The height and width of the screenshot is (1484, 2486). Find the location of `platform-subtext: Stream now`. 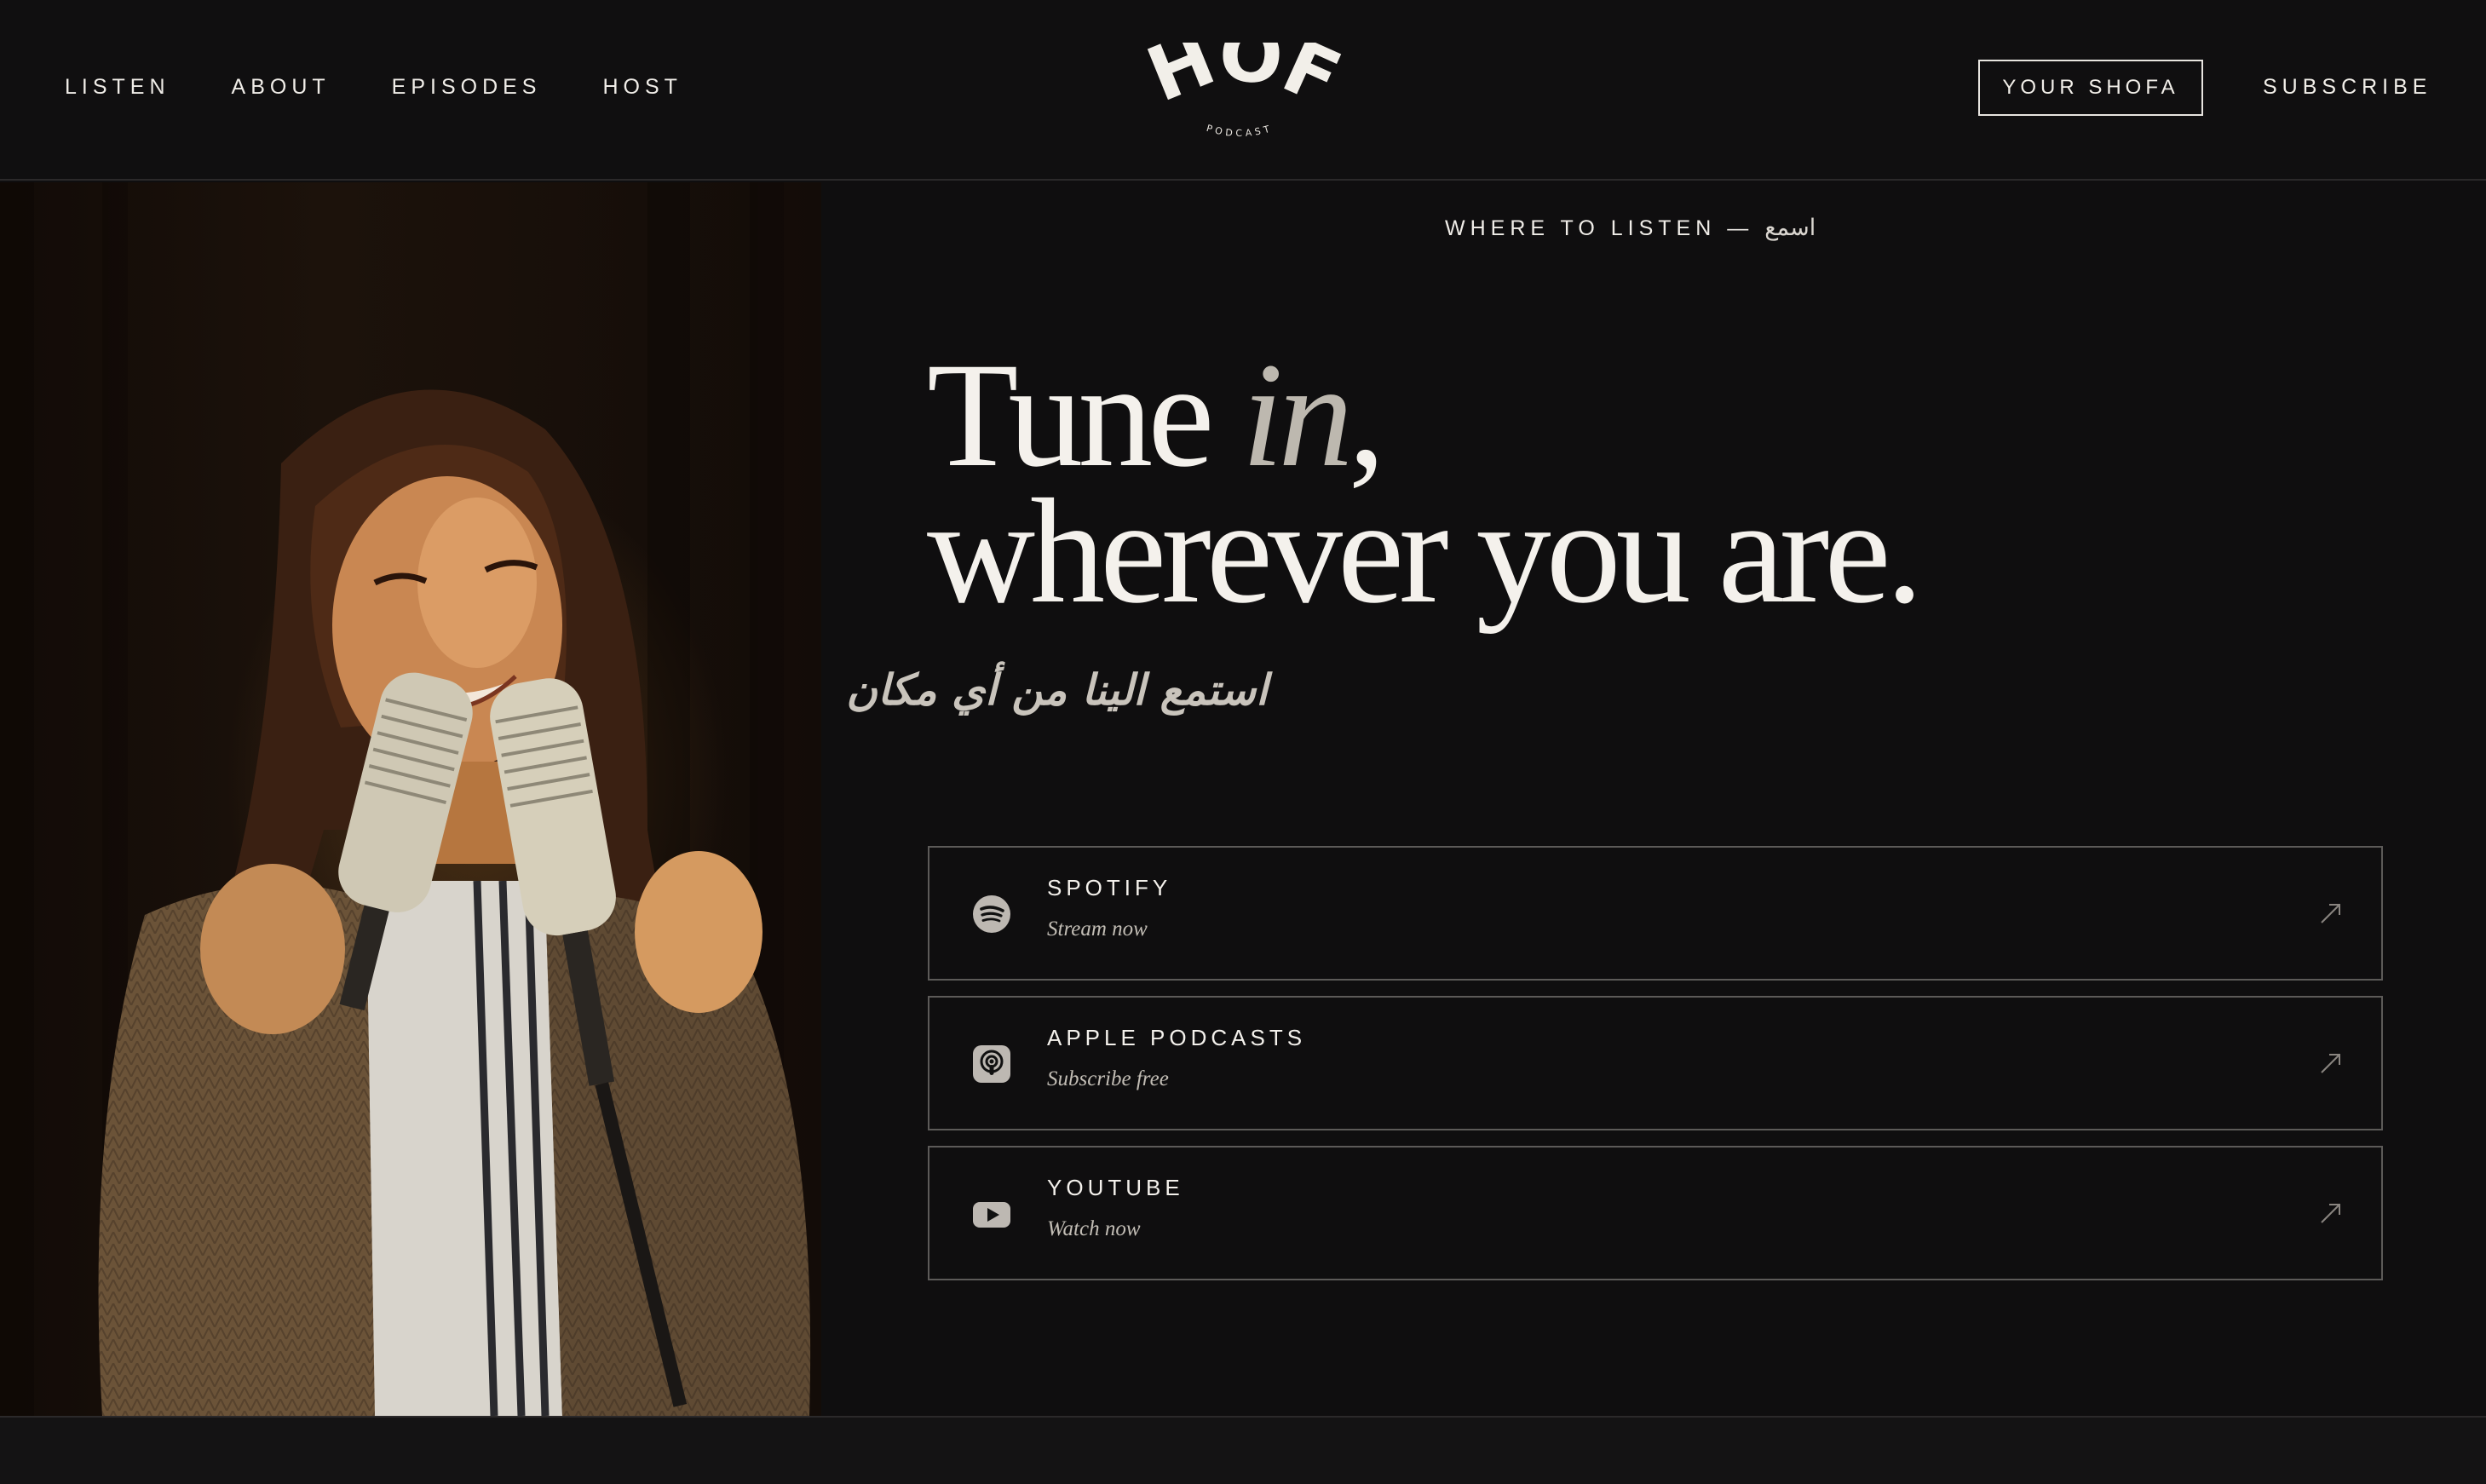

platform-subtext: Stream now is located at coordinates (1097, 928).